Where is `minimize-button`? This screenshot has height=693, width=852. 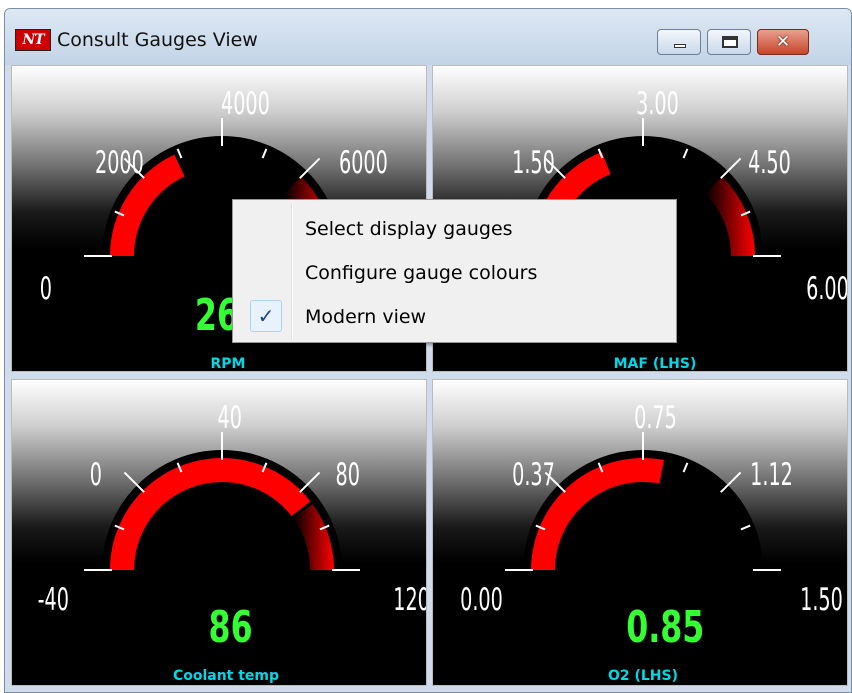 minimize-button is located at coordinates (679, 42).